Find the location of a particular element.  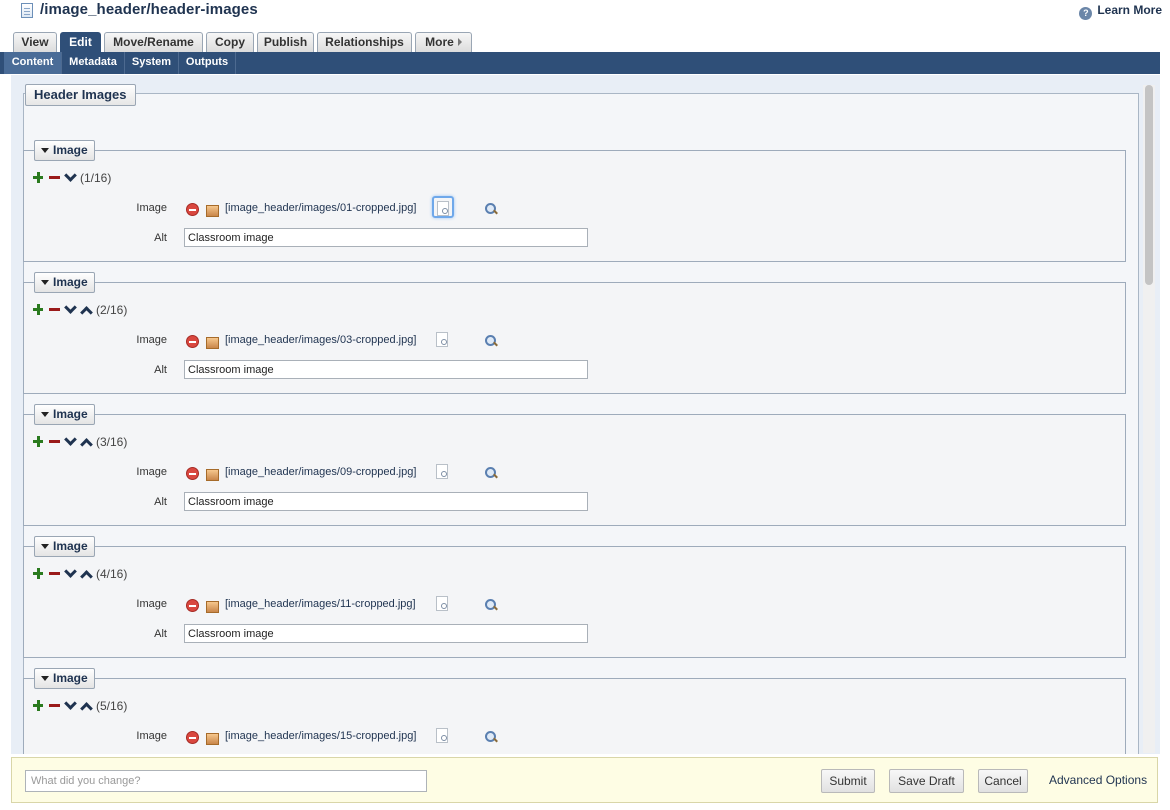

scrollbar is located at coordinates (1149, 419).